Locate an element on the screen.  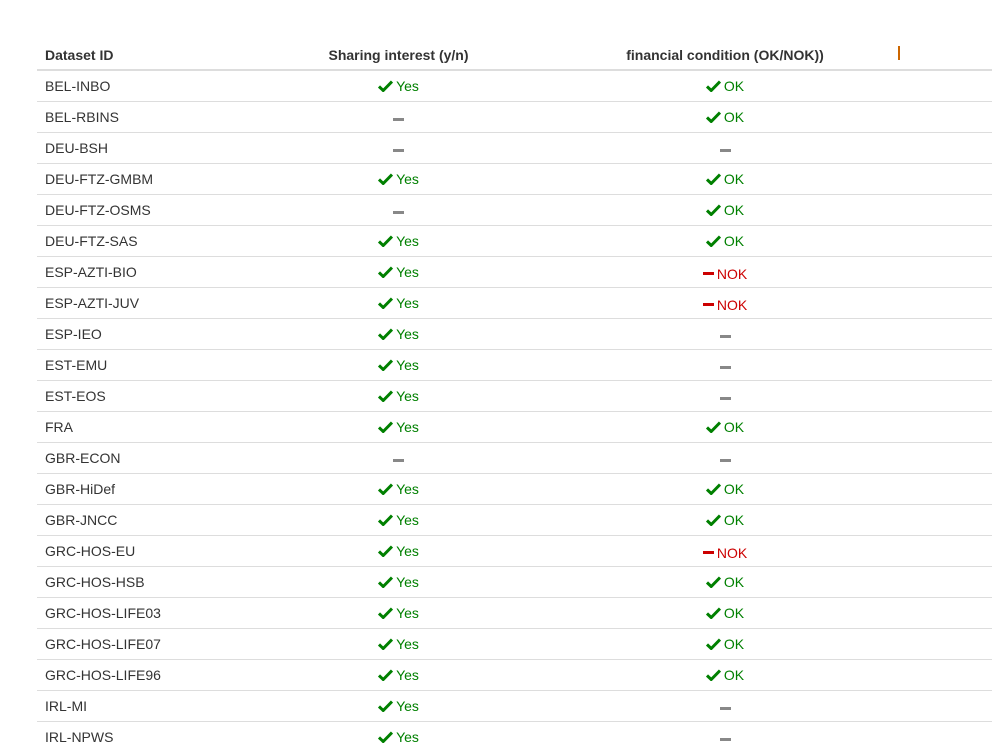
column-header-truncated is located at coordinates (941, 55).